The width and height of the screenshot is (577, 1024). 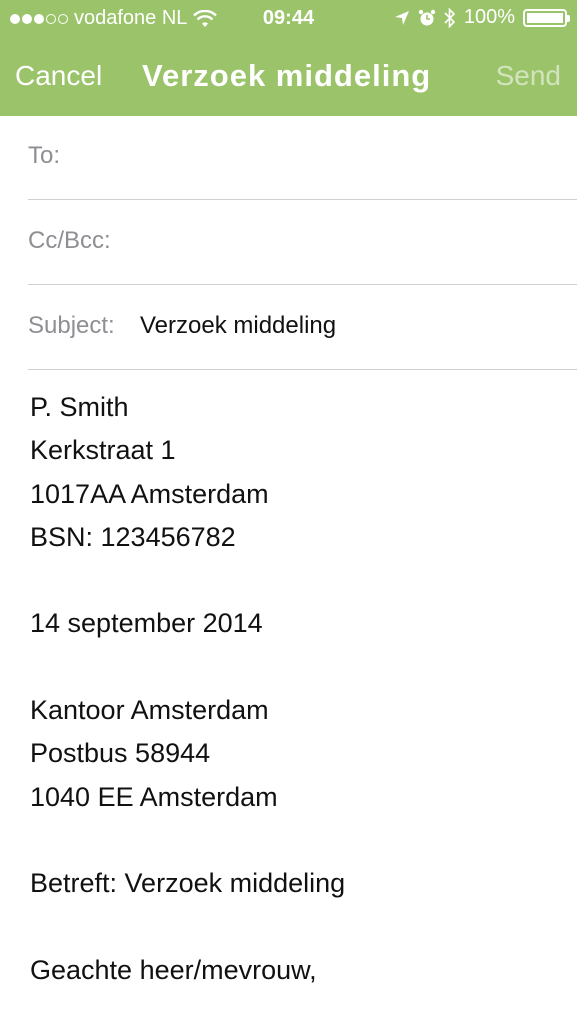 I want to click on body-line: 14 september 2014, so click(x=146, y=623).